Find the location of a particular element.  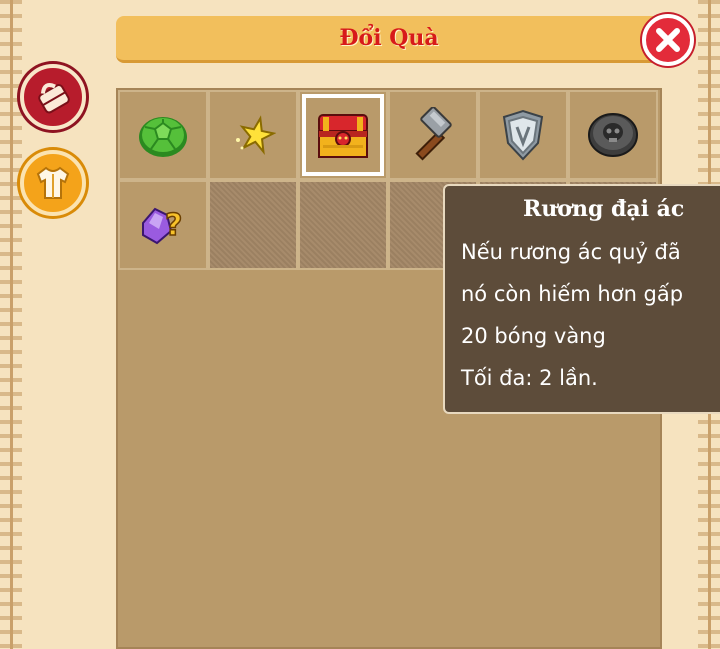

skull-coin-icon is located at coordinates (613, 135).